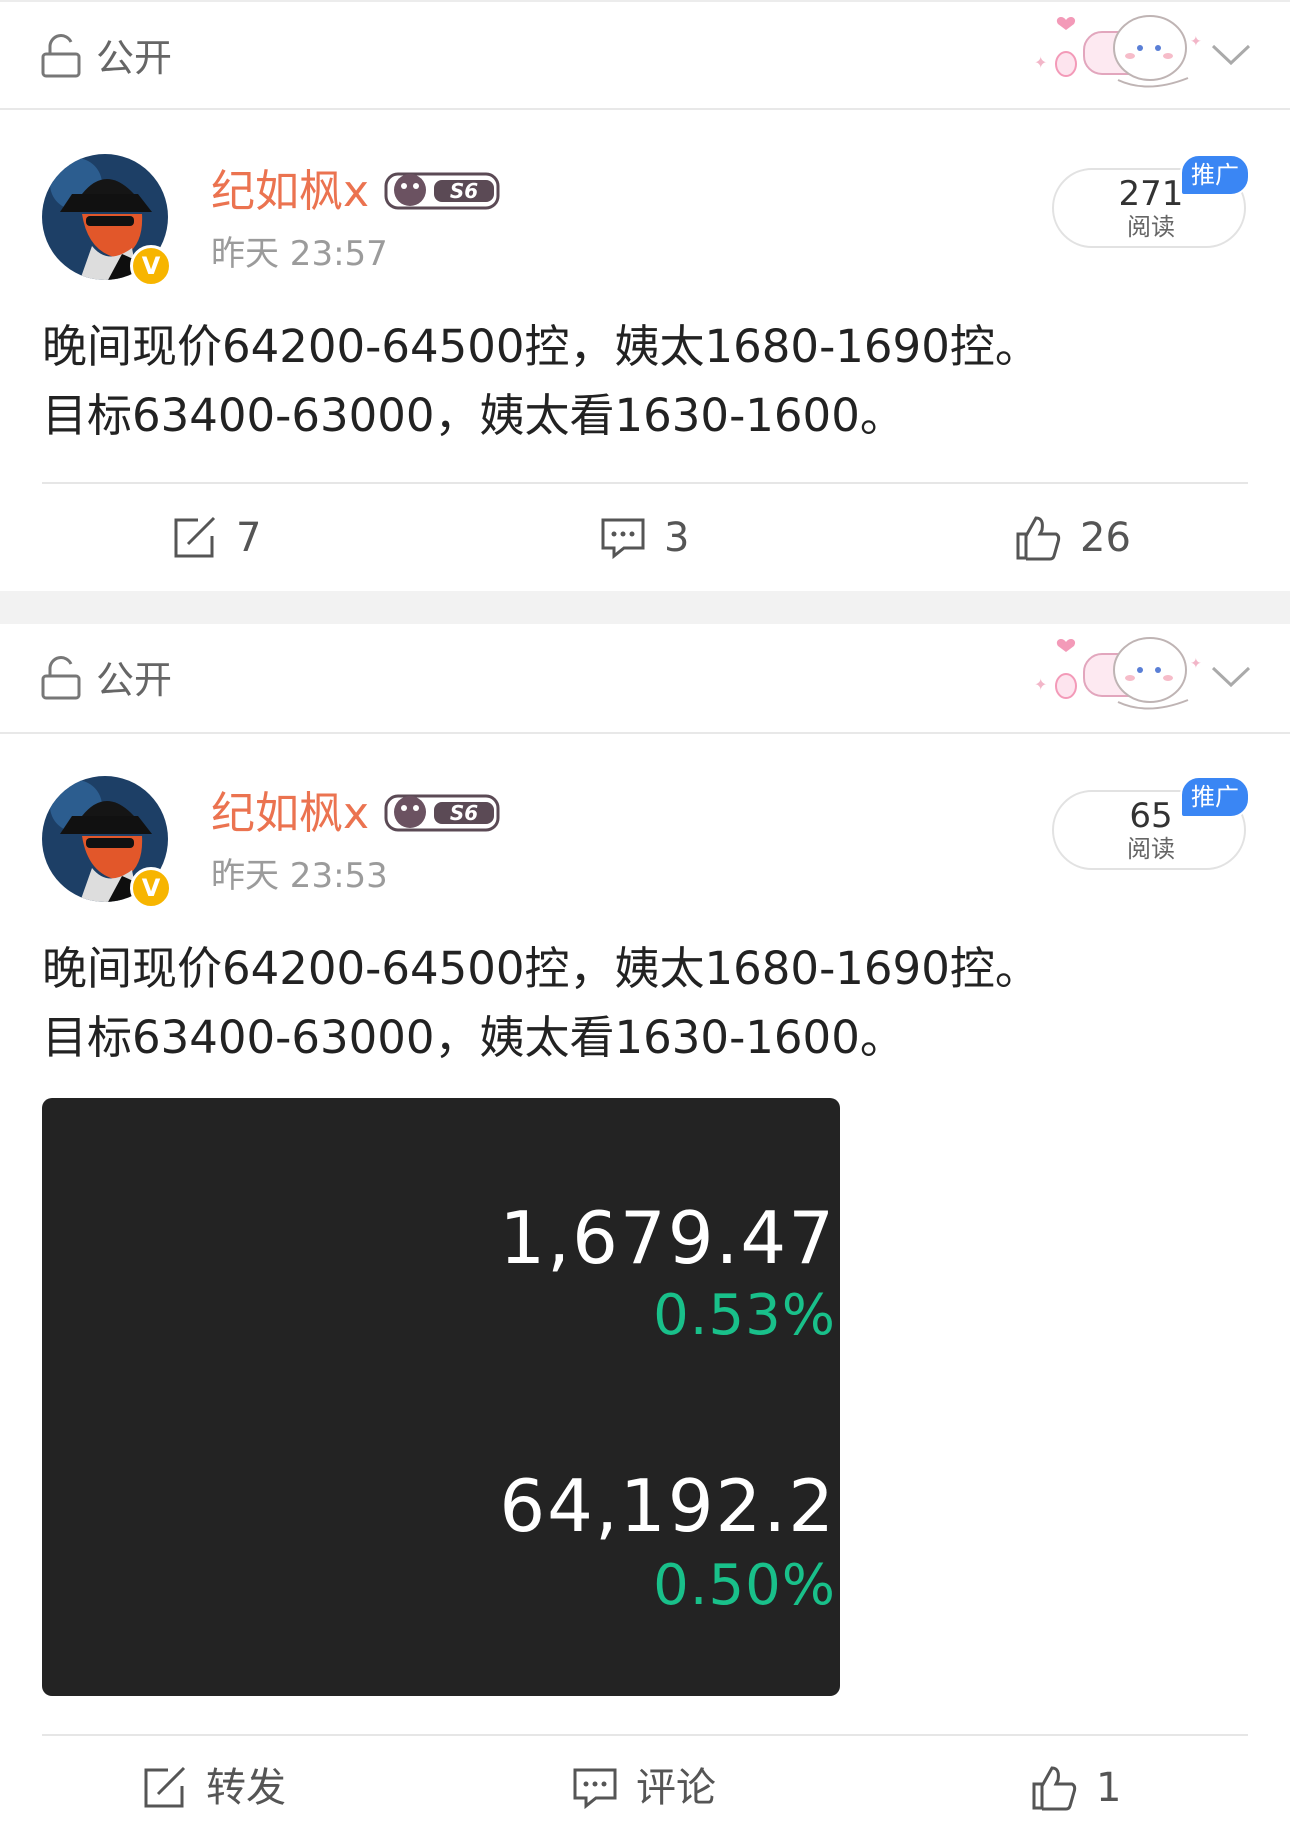 The image size is (1290, 1844). Describe the element at coordinates (1072, 538) in the screenshot. I see `like-button: 26` at that location.